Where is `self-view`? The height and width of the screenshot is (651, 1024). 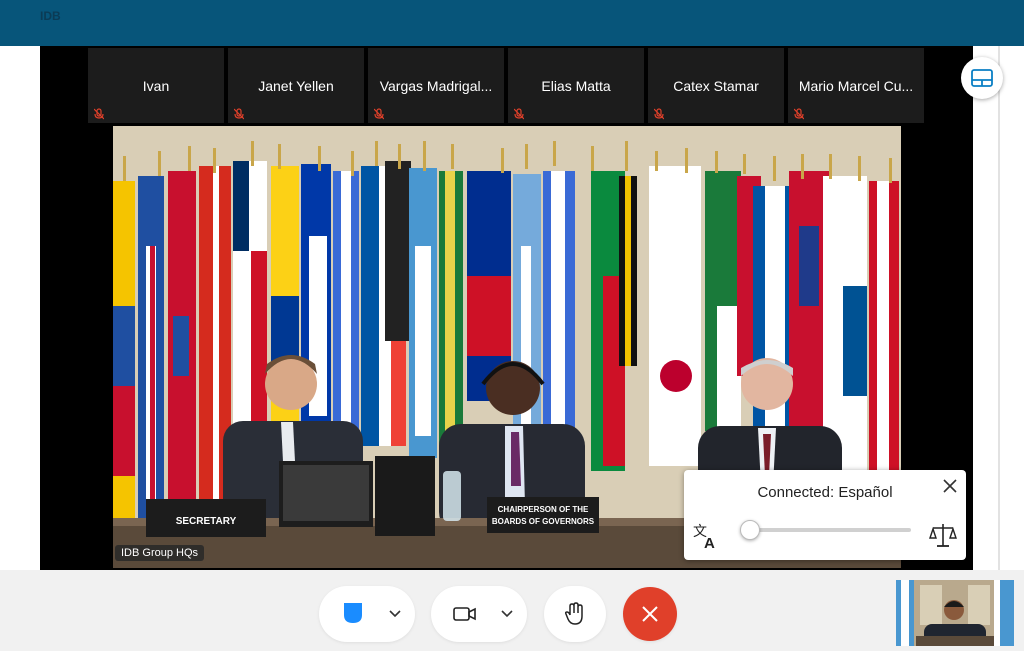
self-view is located at coordinates (955, 613).